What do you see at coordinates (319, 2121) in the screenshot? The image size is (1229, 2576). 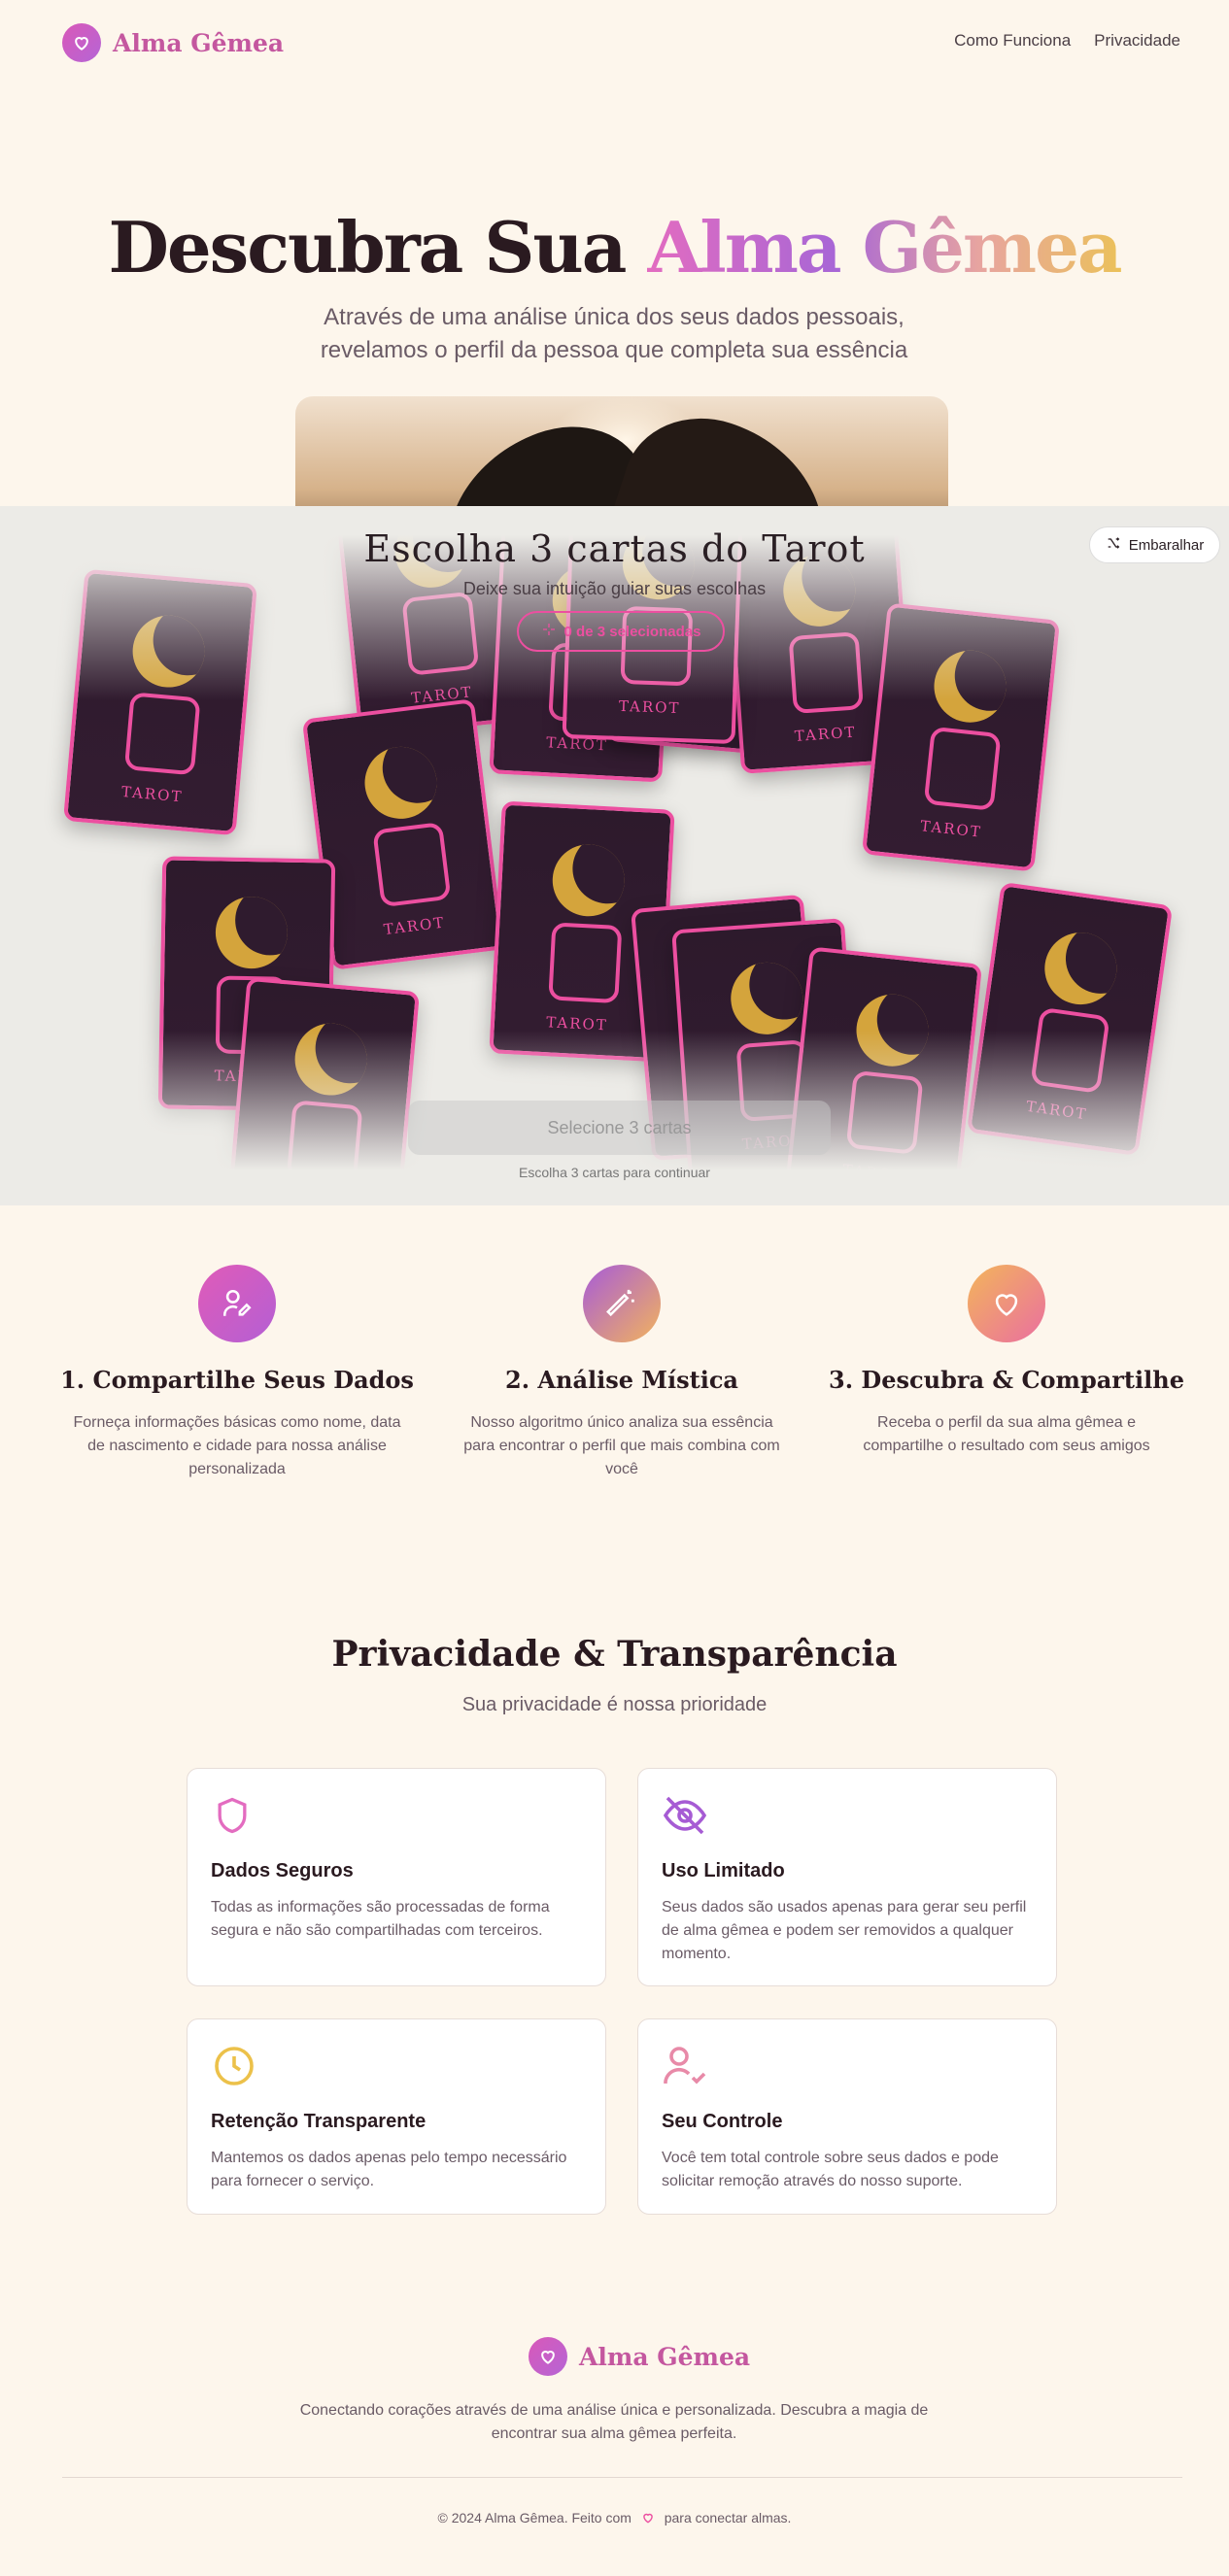 I see `privacy-card-retention-title: Retenção Transparente` at bounding box center [319, 2121].